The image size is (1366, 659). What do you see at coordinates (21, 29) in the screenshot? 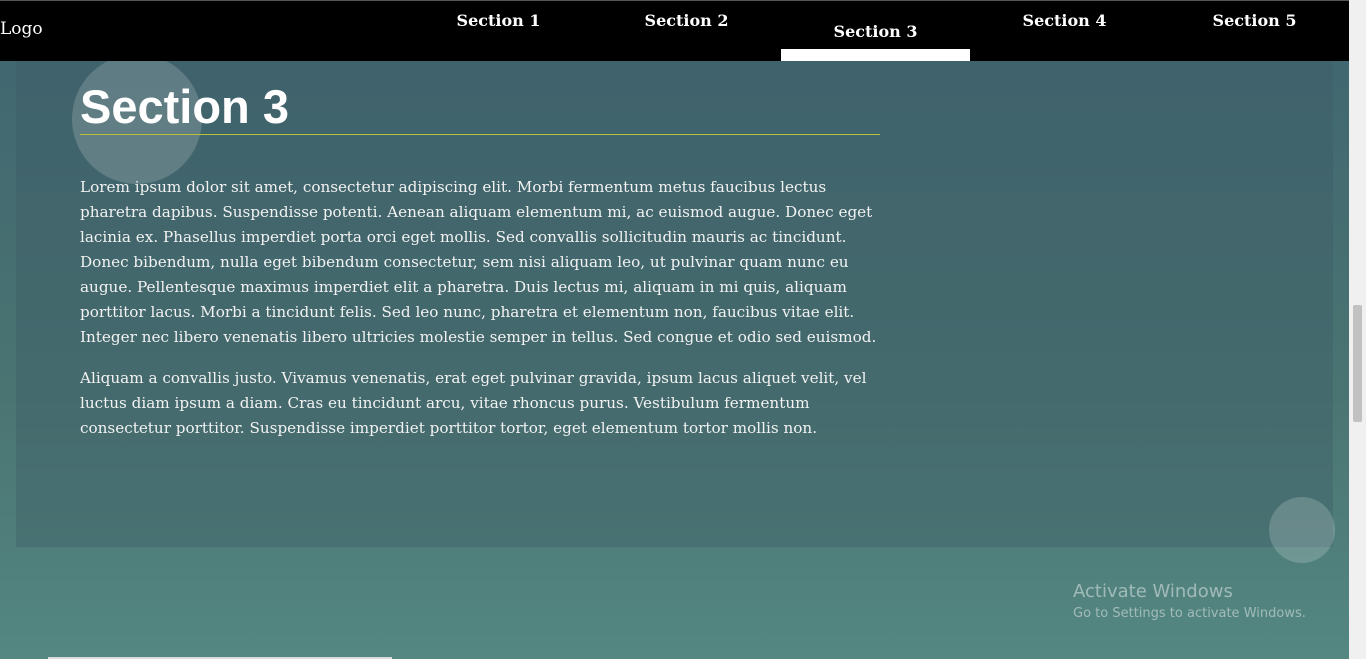
I see `logo: Logo` at bounding box center [21, 29].